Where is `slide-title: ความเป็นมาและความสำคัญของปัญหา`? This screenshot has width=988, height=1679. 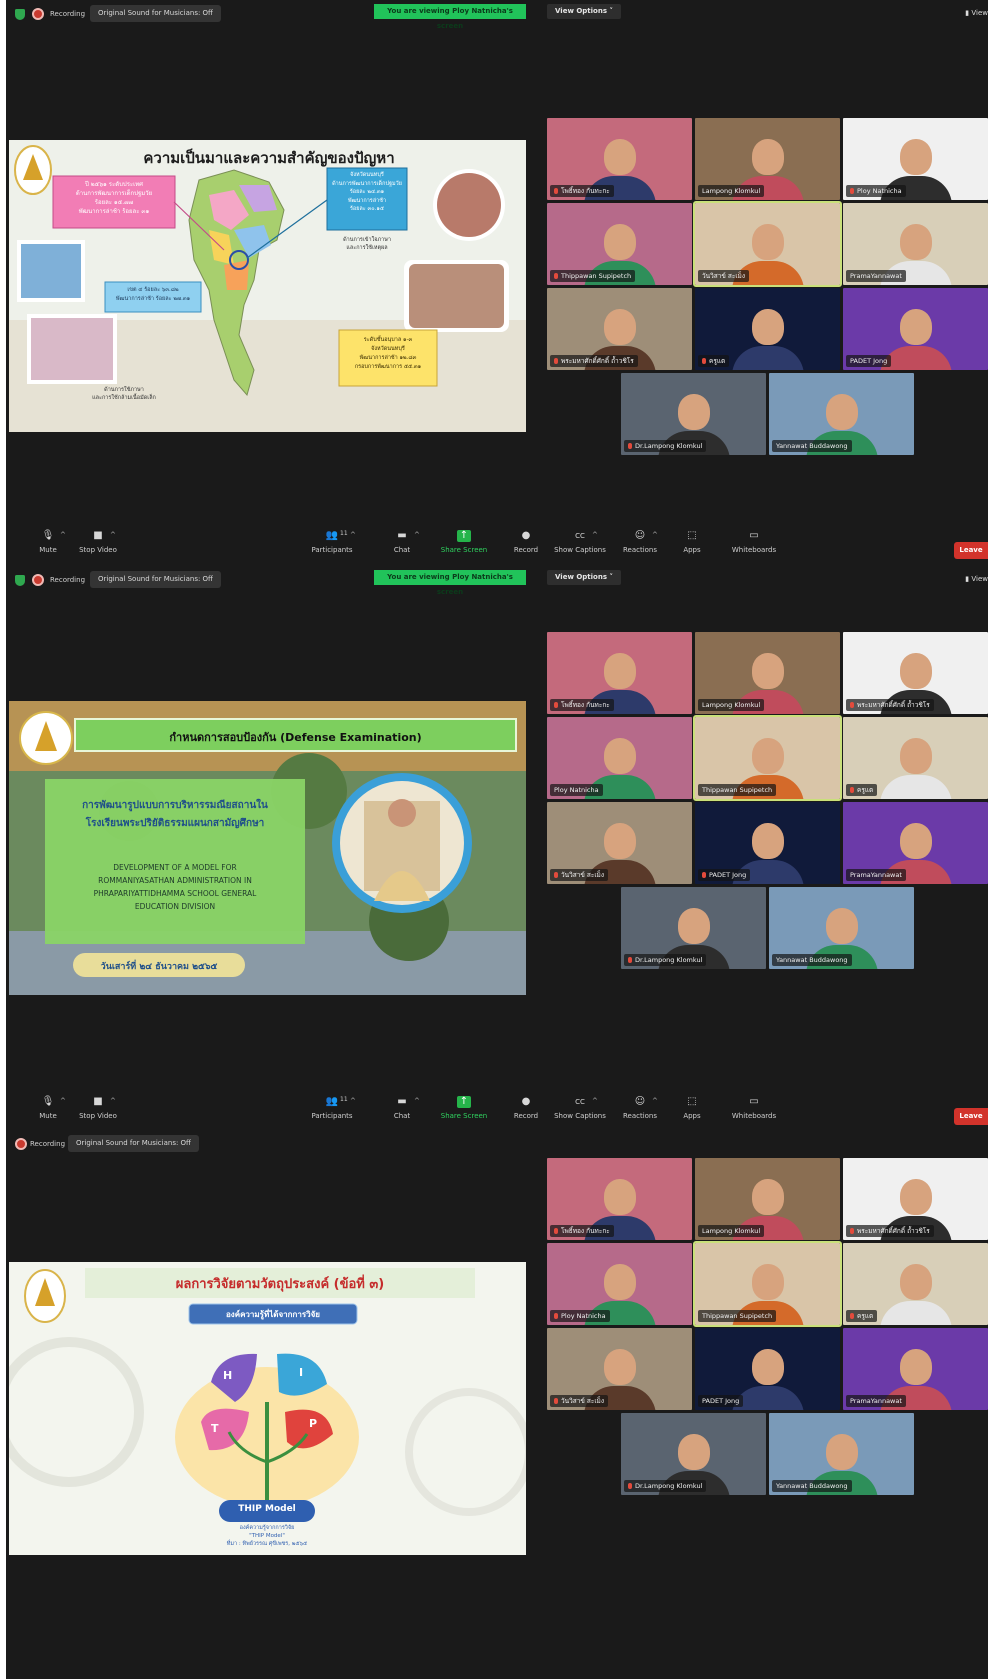
slide-title: ความเป็นมาและความสำคัญของปัญหา is located at coordinates (269, 158).